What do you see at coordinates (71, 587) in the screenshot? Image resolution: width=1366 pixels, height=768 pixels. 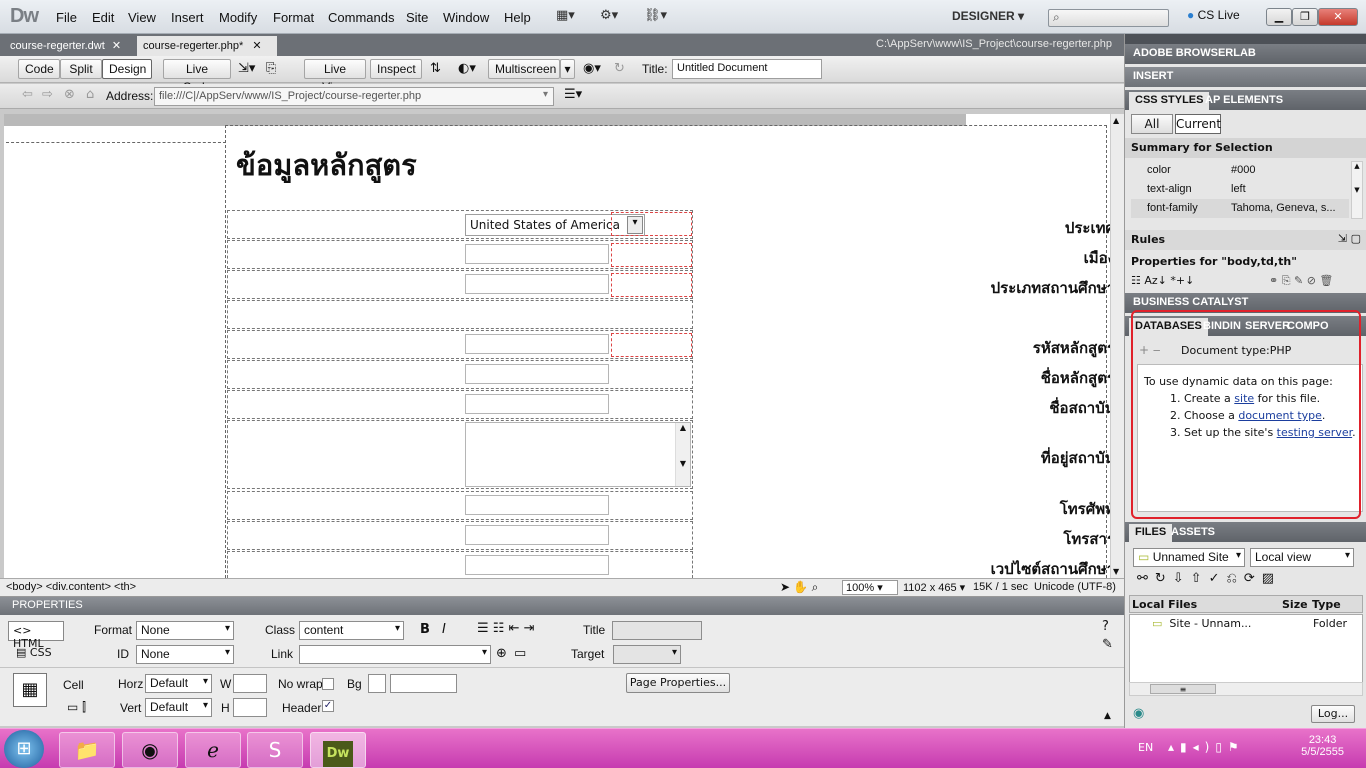 I see `tag-selector: <body> <div.content> <th>` at bounding box center [71, 587].